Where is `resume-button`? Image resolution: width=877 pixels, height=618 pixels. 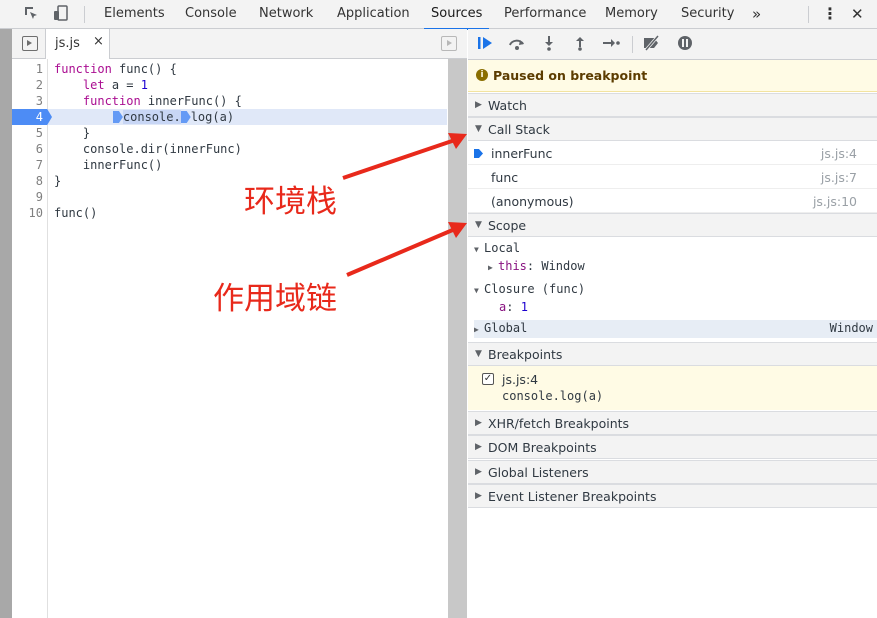
resume-button is located at coordinates (486, 44).